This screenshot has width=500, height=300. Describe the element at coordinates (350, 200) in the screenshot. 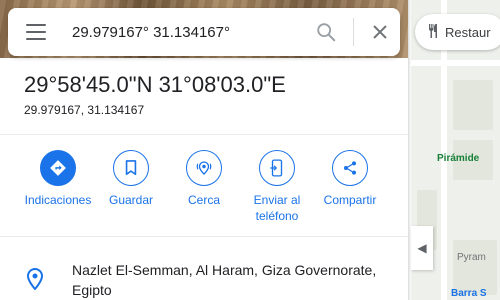

I see `share-label: Compartir` at that location.